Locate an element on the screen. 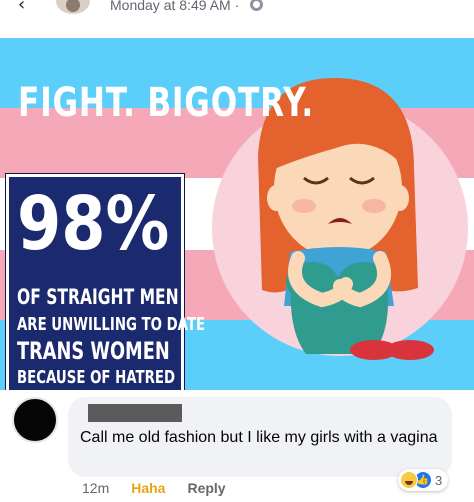  comment-time: 12m is located at coordinates (95, 488).